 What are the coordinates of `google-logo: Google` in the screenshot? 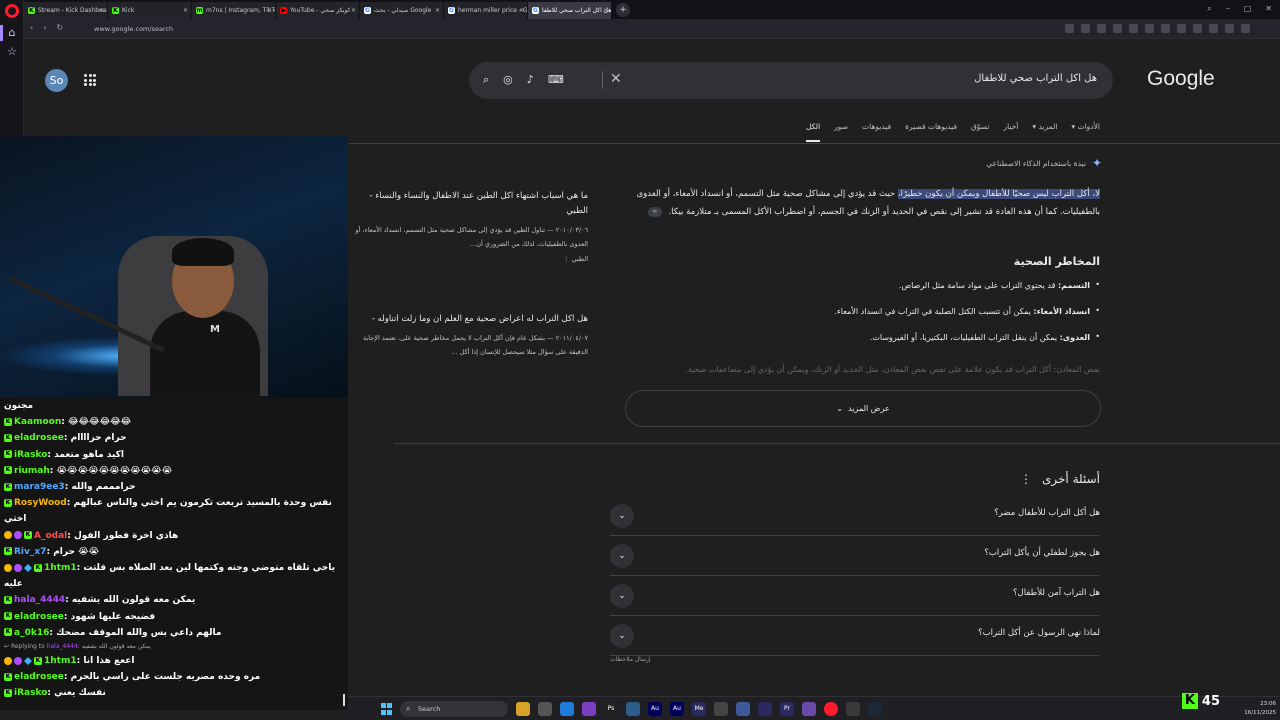 It's located at (1181, 79).